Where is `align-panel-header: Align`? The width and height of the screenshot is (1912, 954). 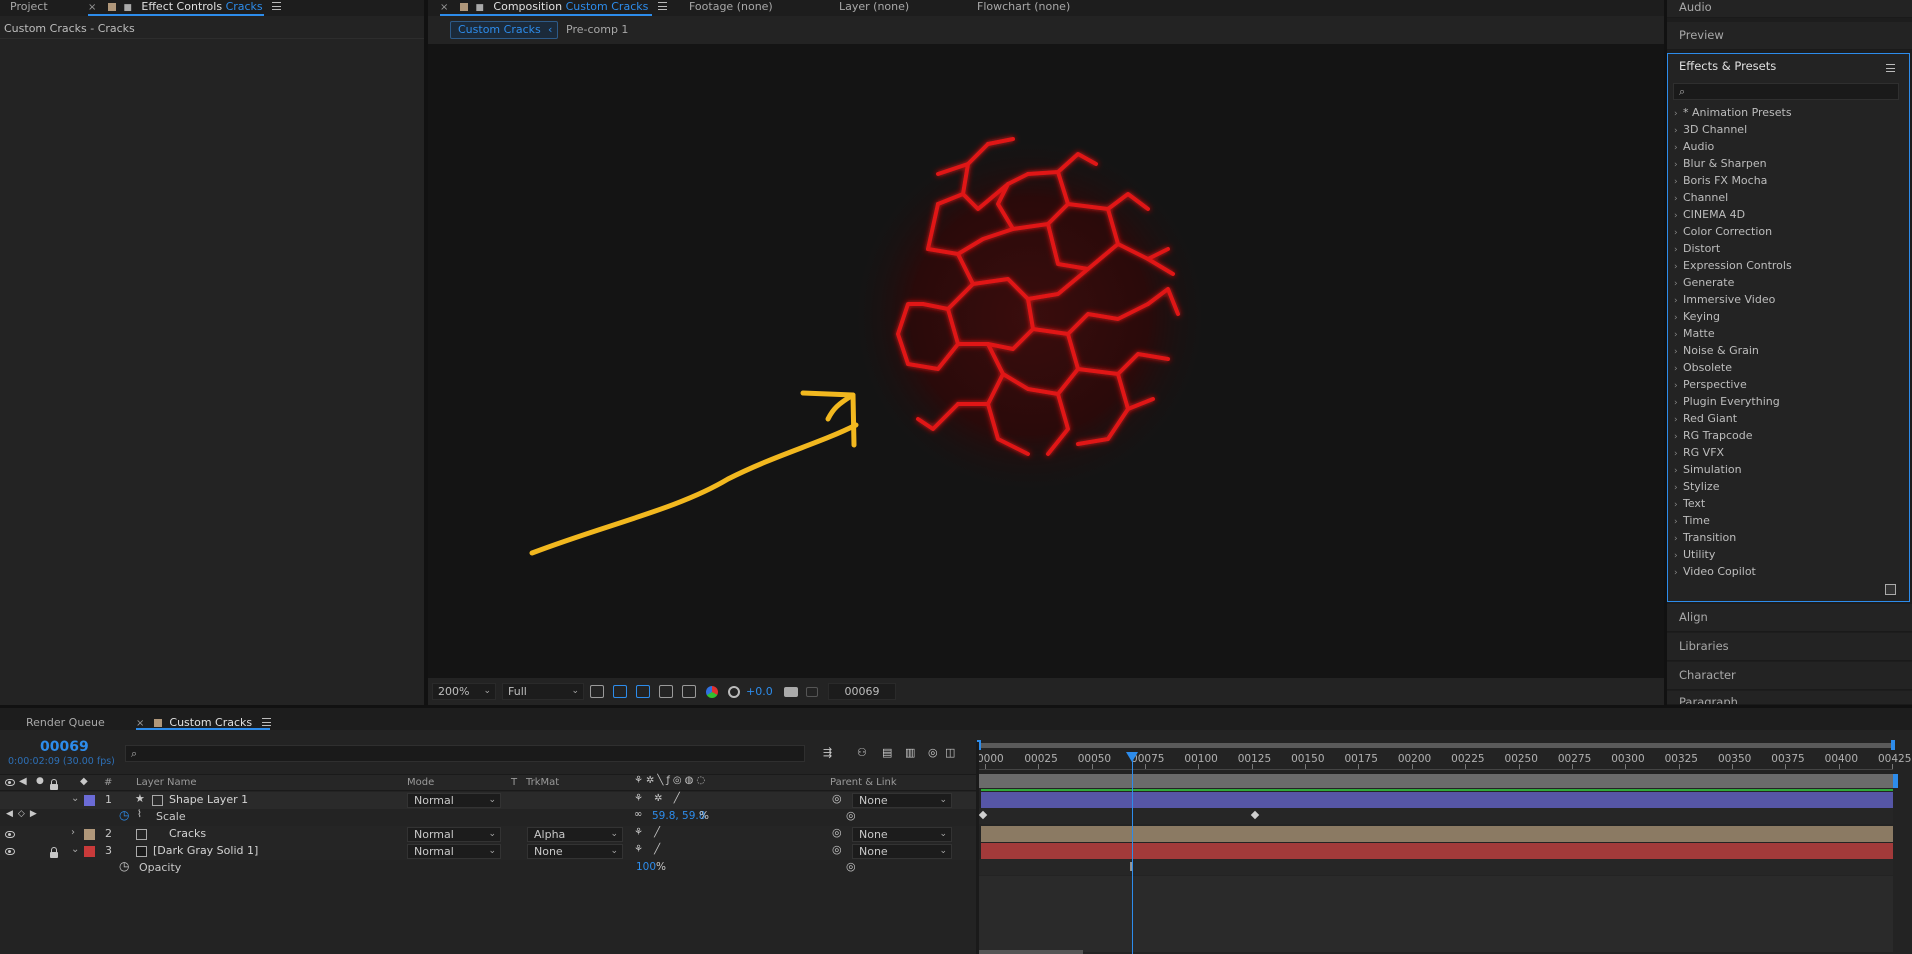
align-panel-header: Align is located at coordinates (1789, 618).